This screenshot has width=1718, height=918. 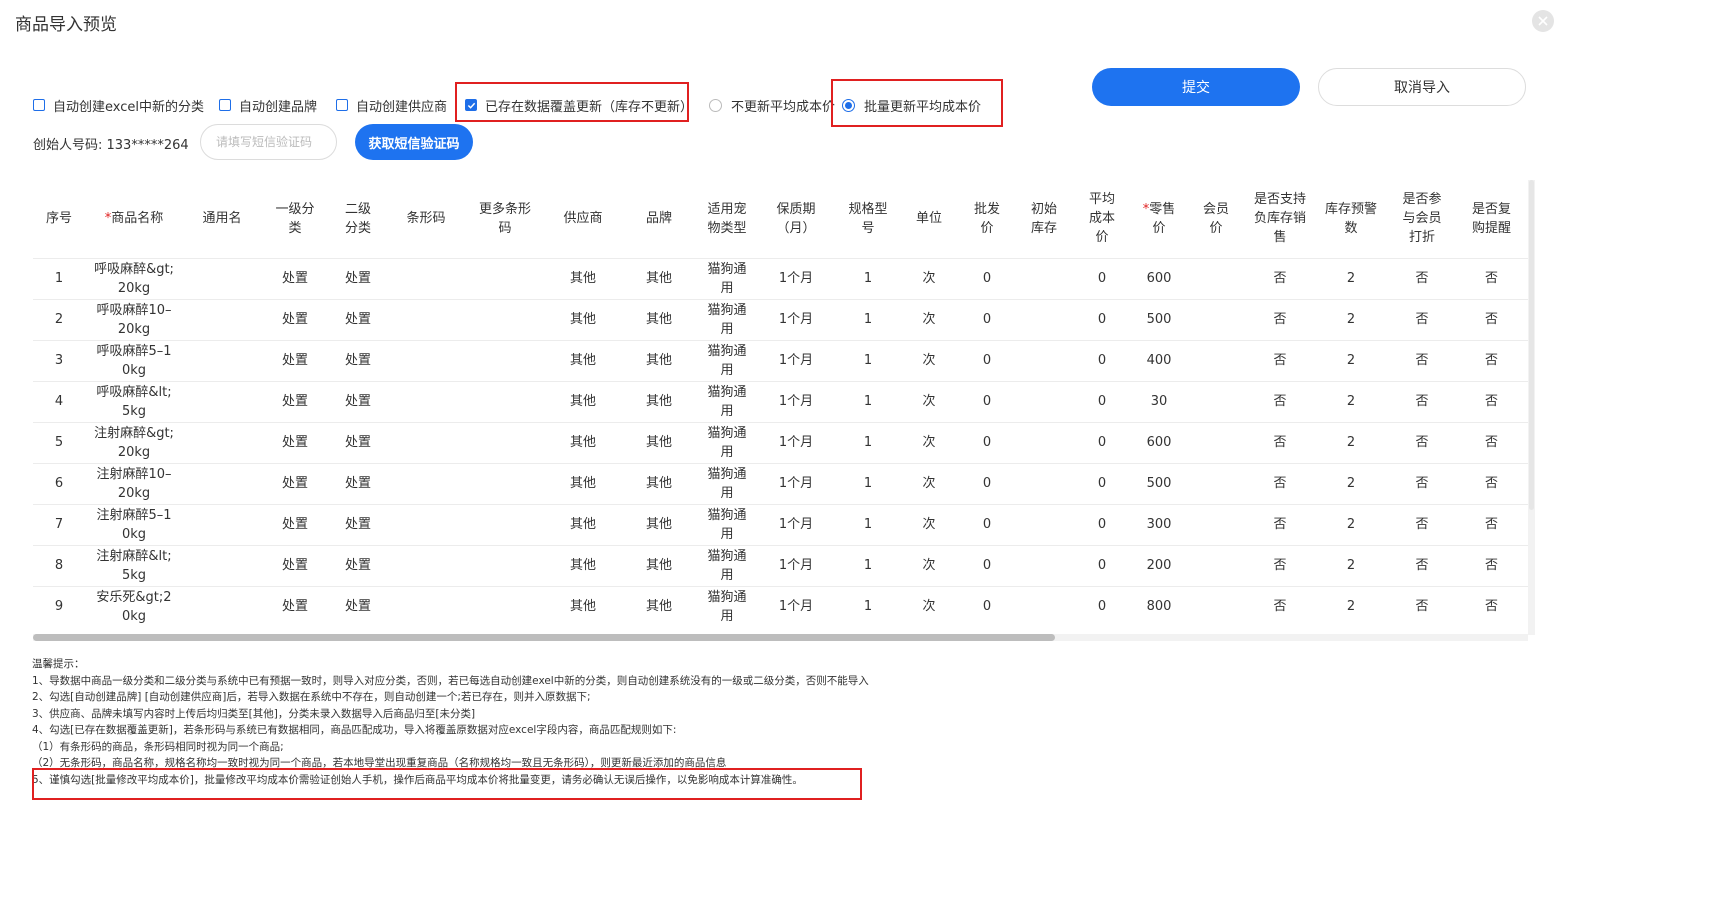 I want to click on table-cell: 呼吸麻醉5–1 0kg, so click(x=134, y=360).